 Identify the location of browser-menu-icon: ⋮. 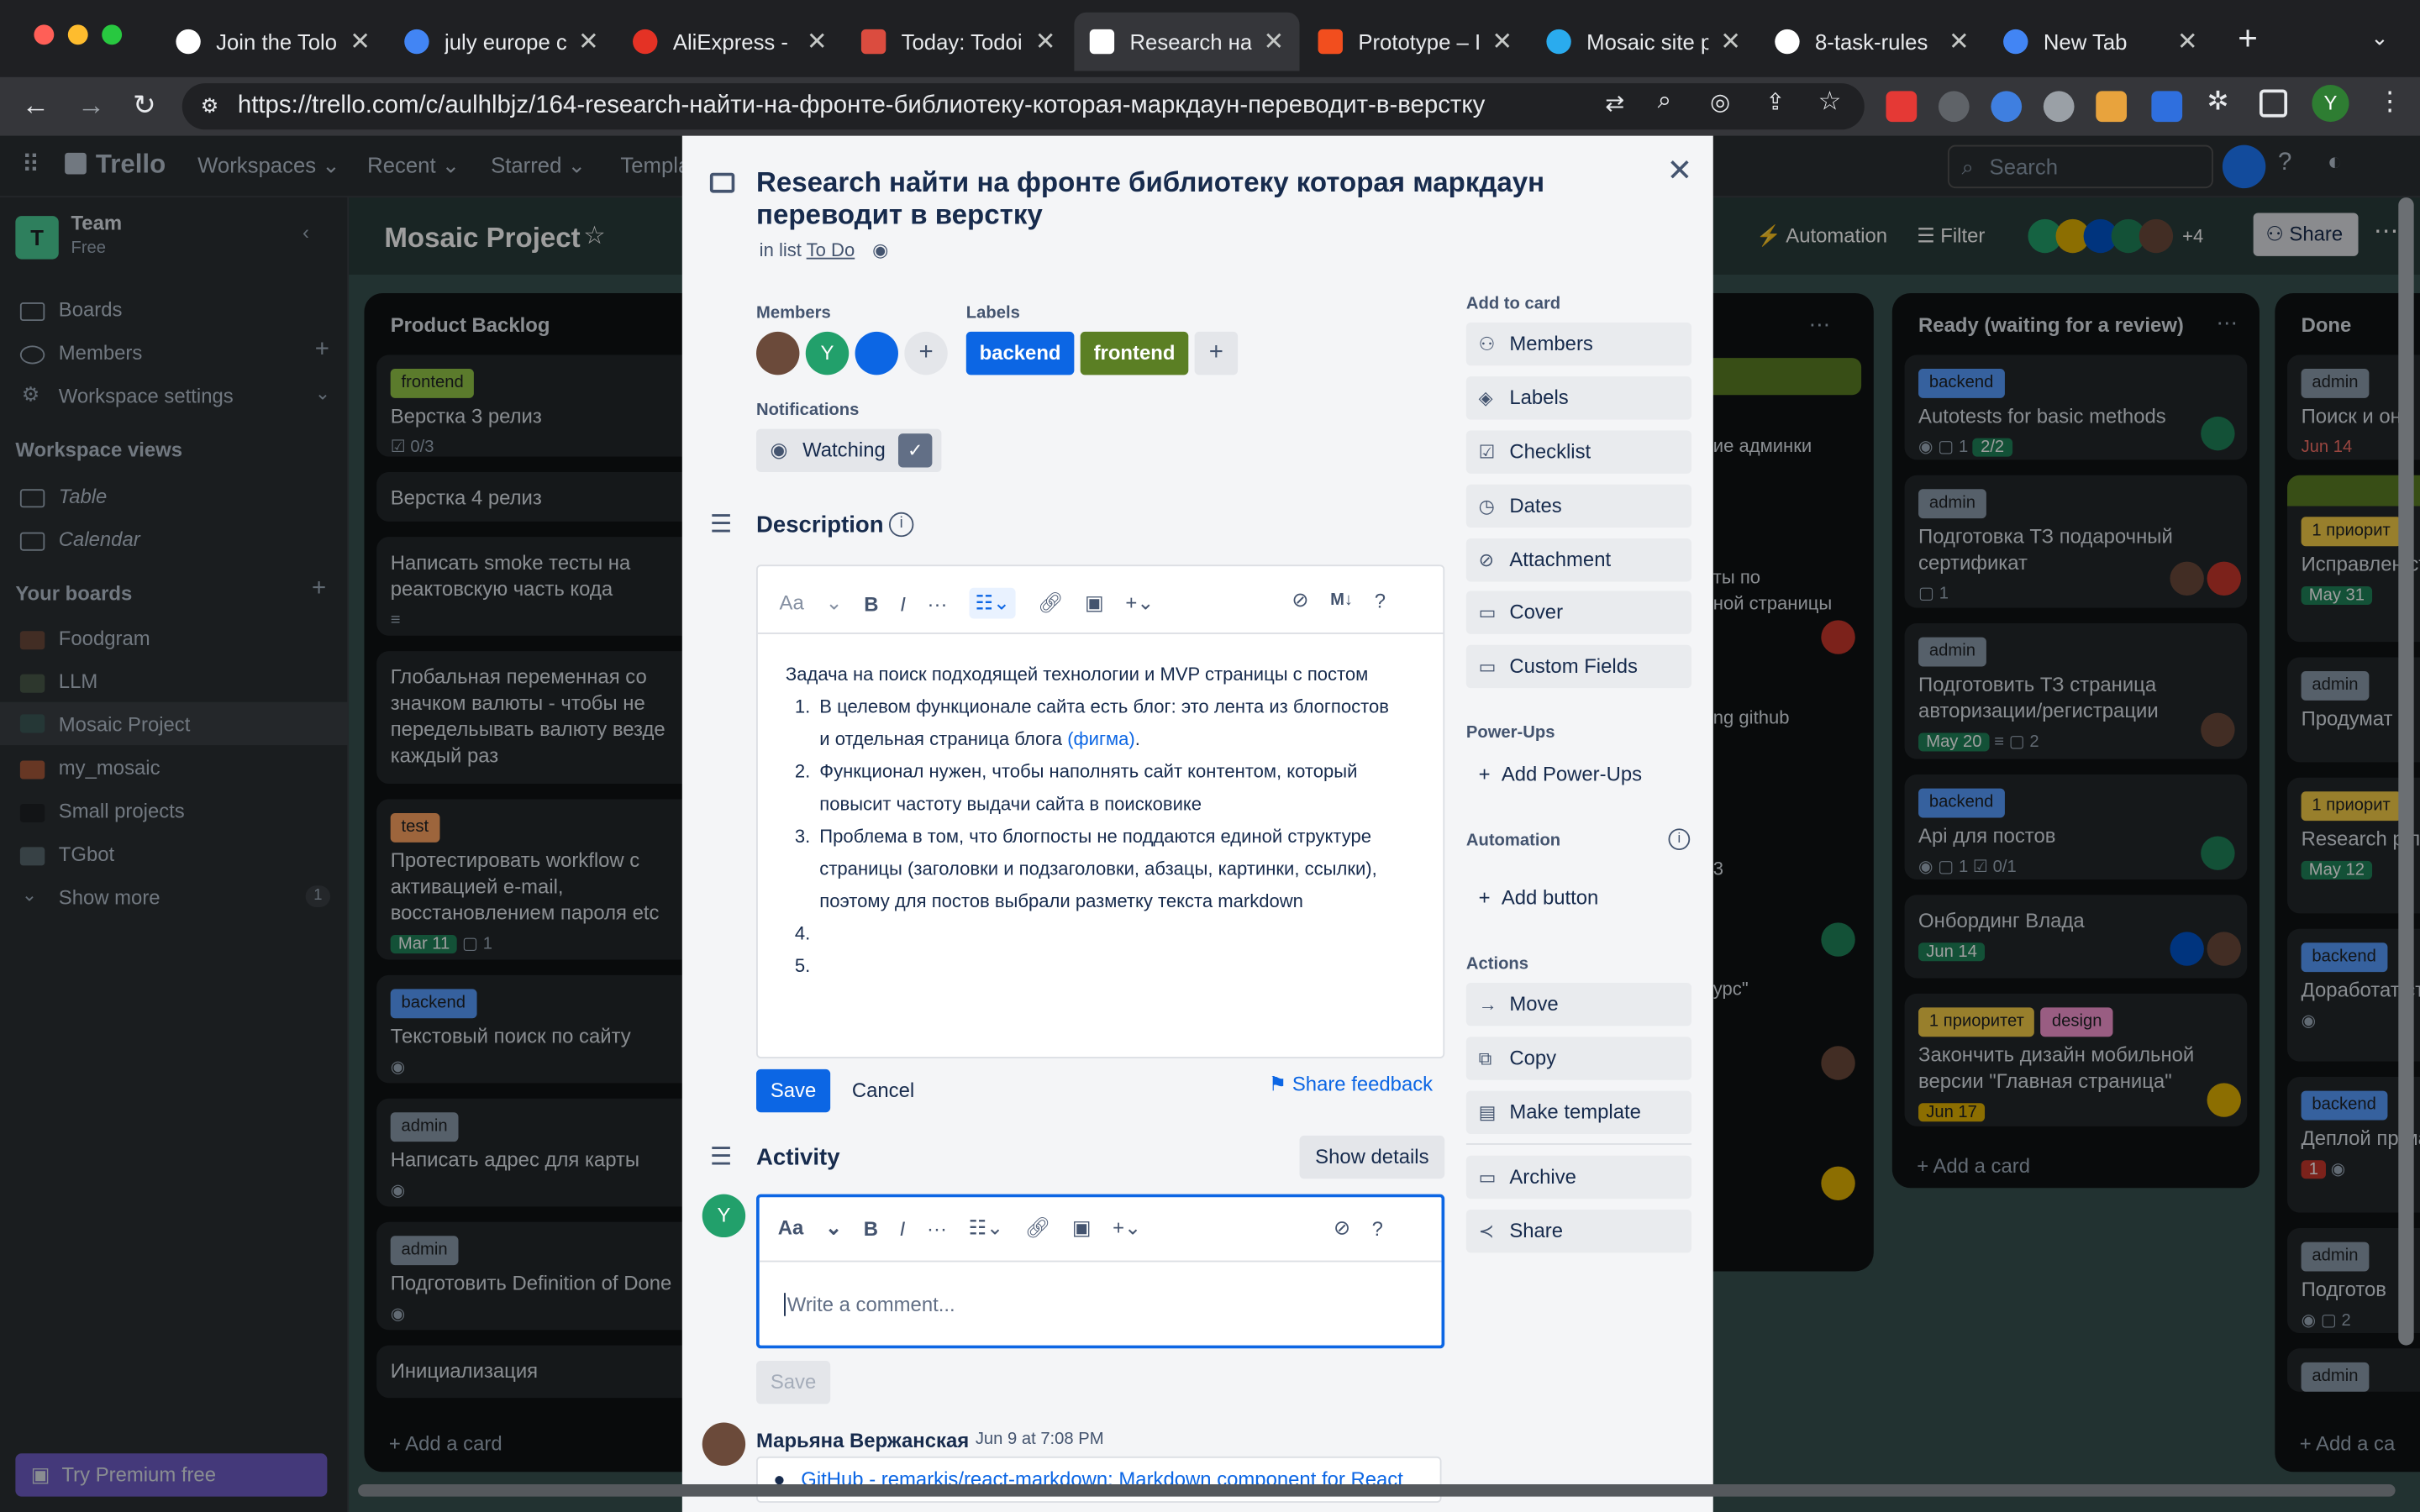
(2390, 102).